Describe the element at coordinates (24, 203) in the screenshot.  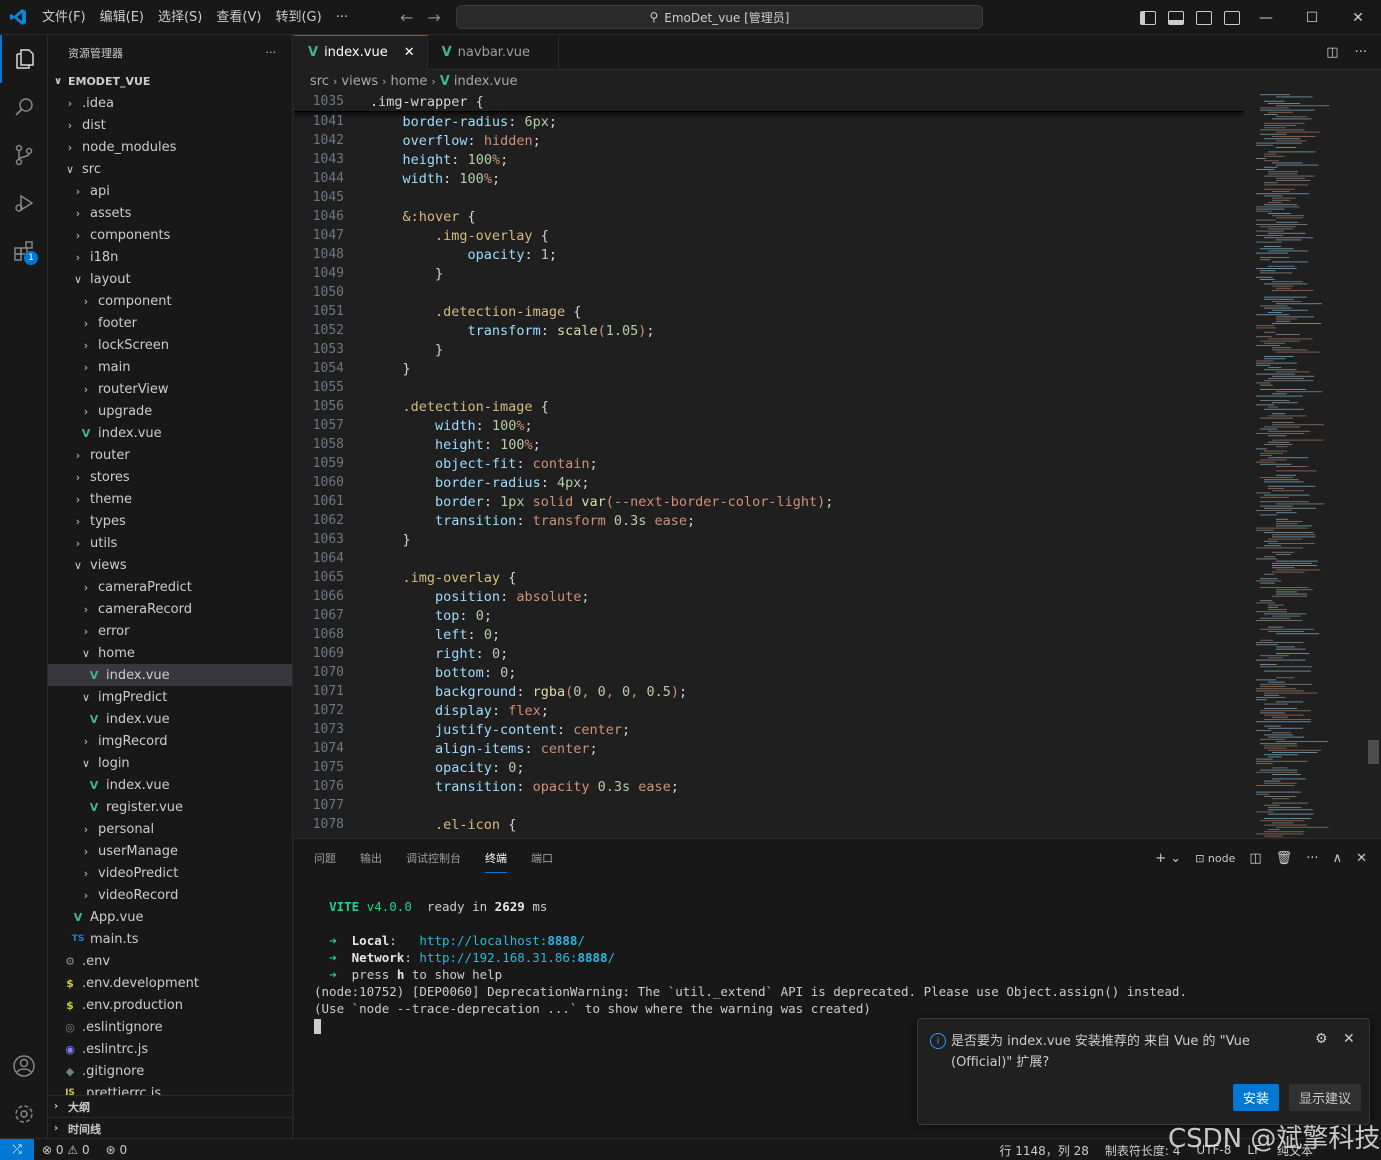
I see `run-debug-icon` at that location.